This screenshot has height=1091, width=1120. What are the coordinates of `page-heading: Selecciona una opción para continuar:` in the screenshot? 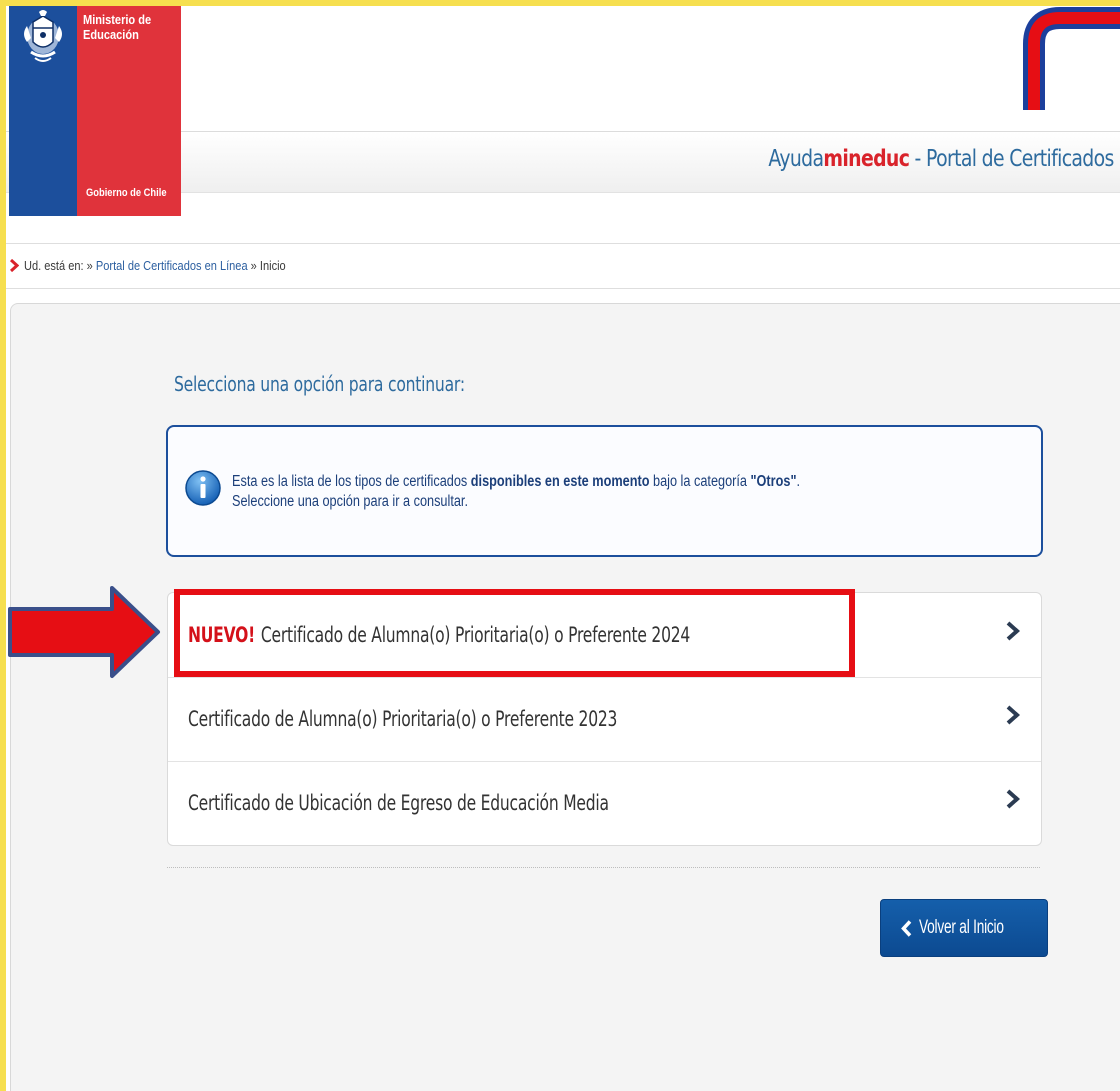 It's located at (319, 384).